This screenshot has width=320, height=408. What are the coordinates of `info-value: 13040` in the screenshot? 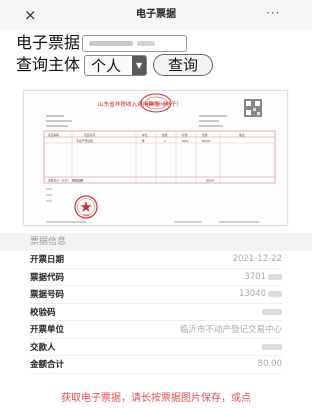 It's located at (252, 294).